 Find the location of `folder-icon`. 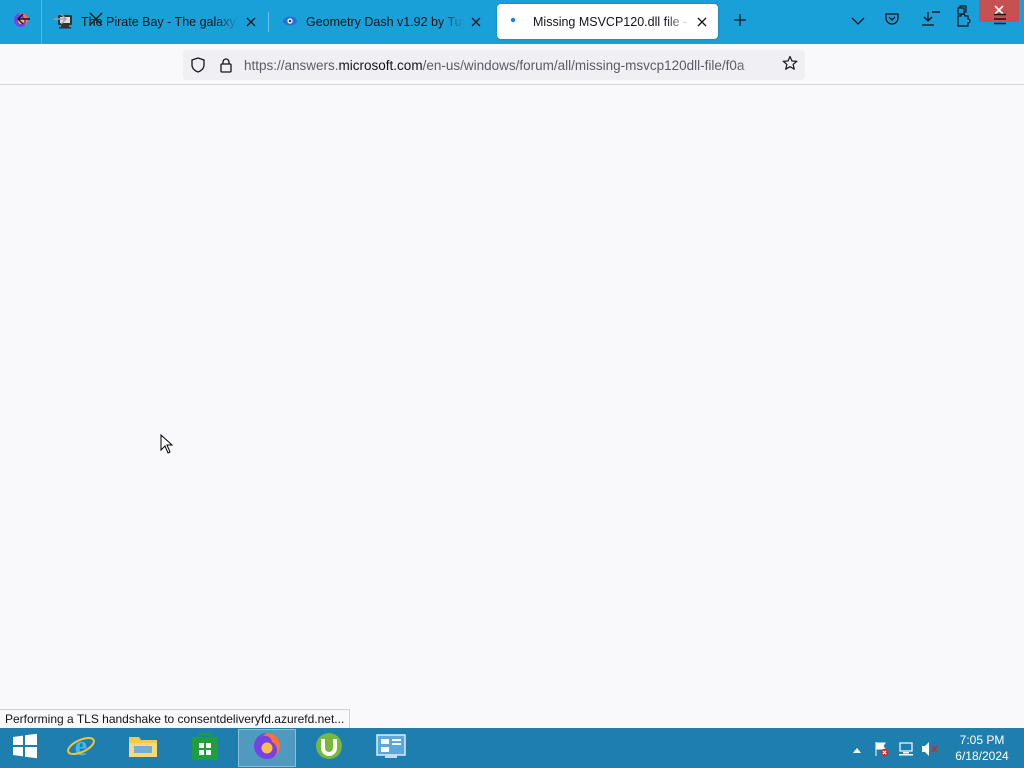

folder-icon is located at coordinates (143, 748).